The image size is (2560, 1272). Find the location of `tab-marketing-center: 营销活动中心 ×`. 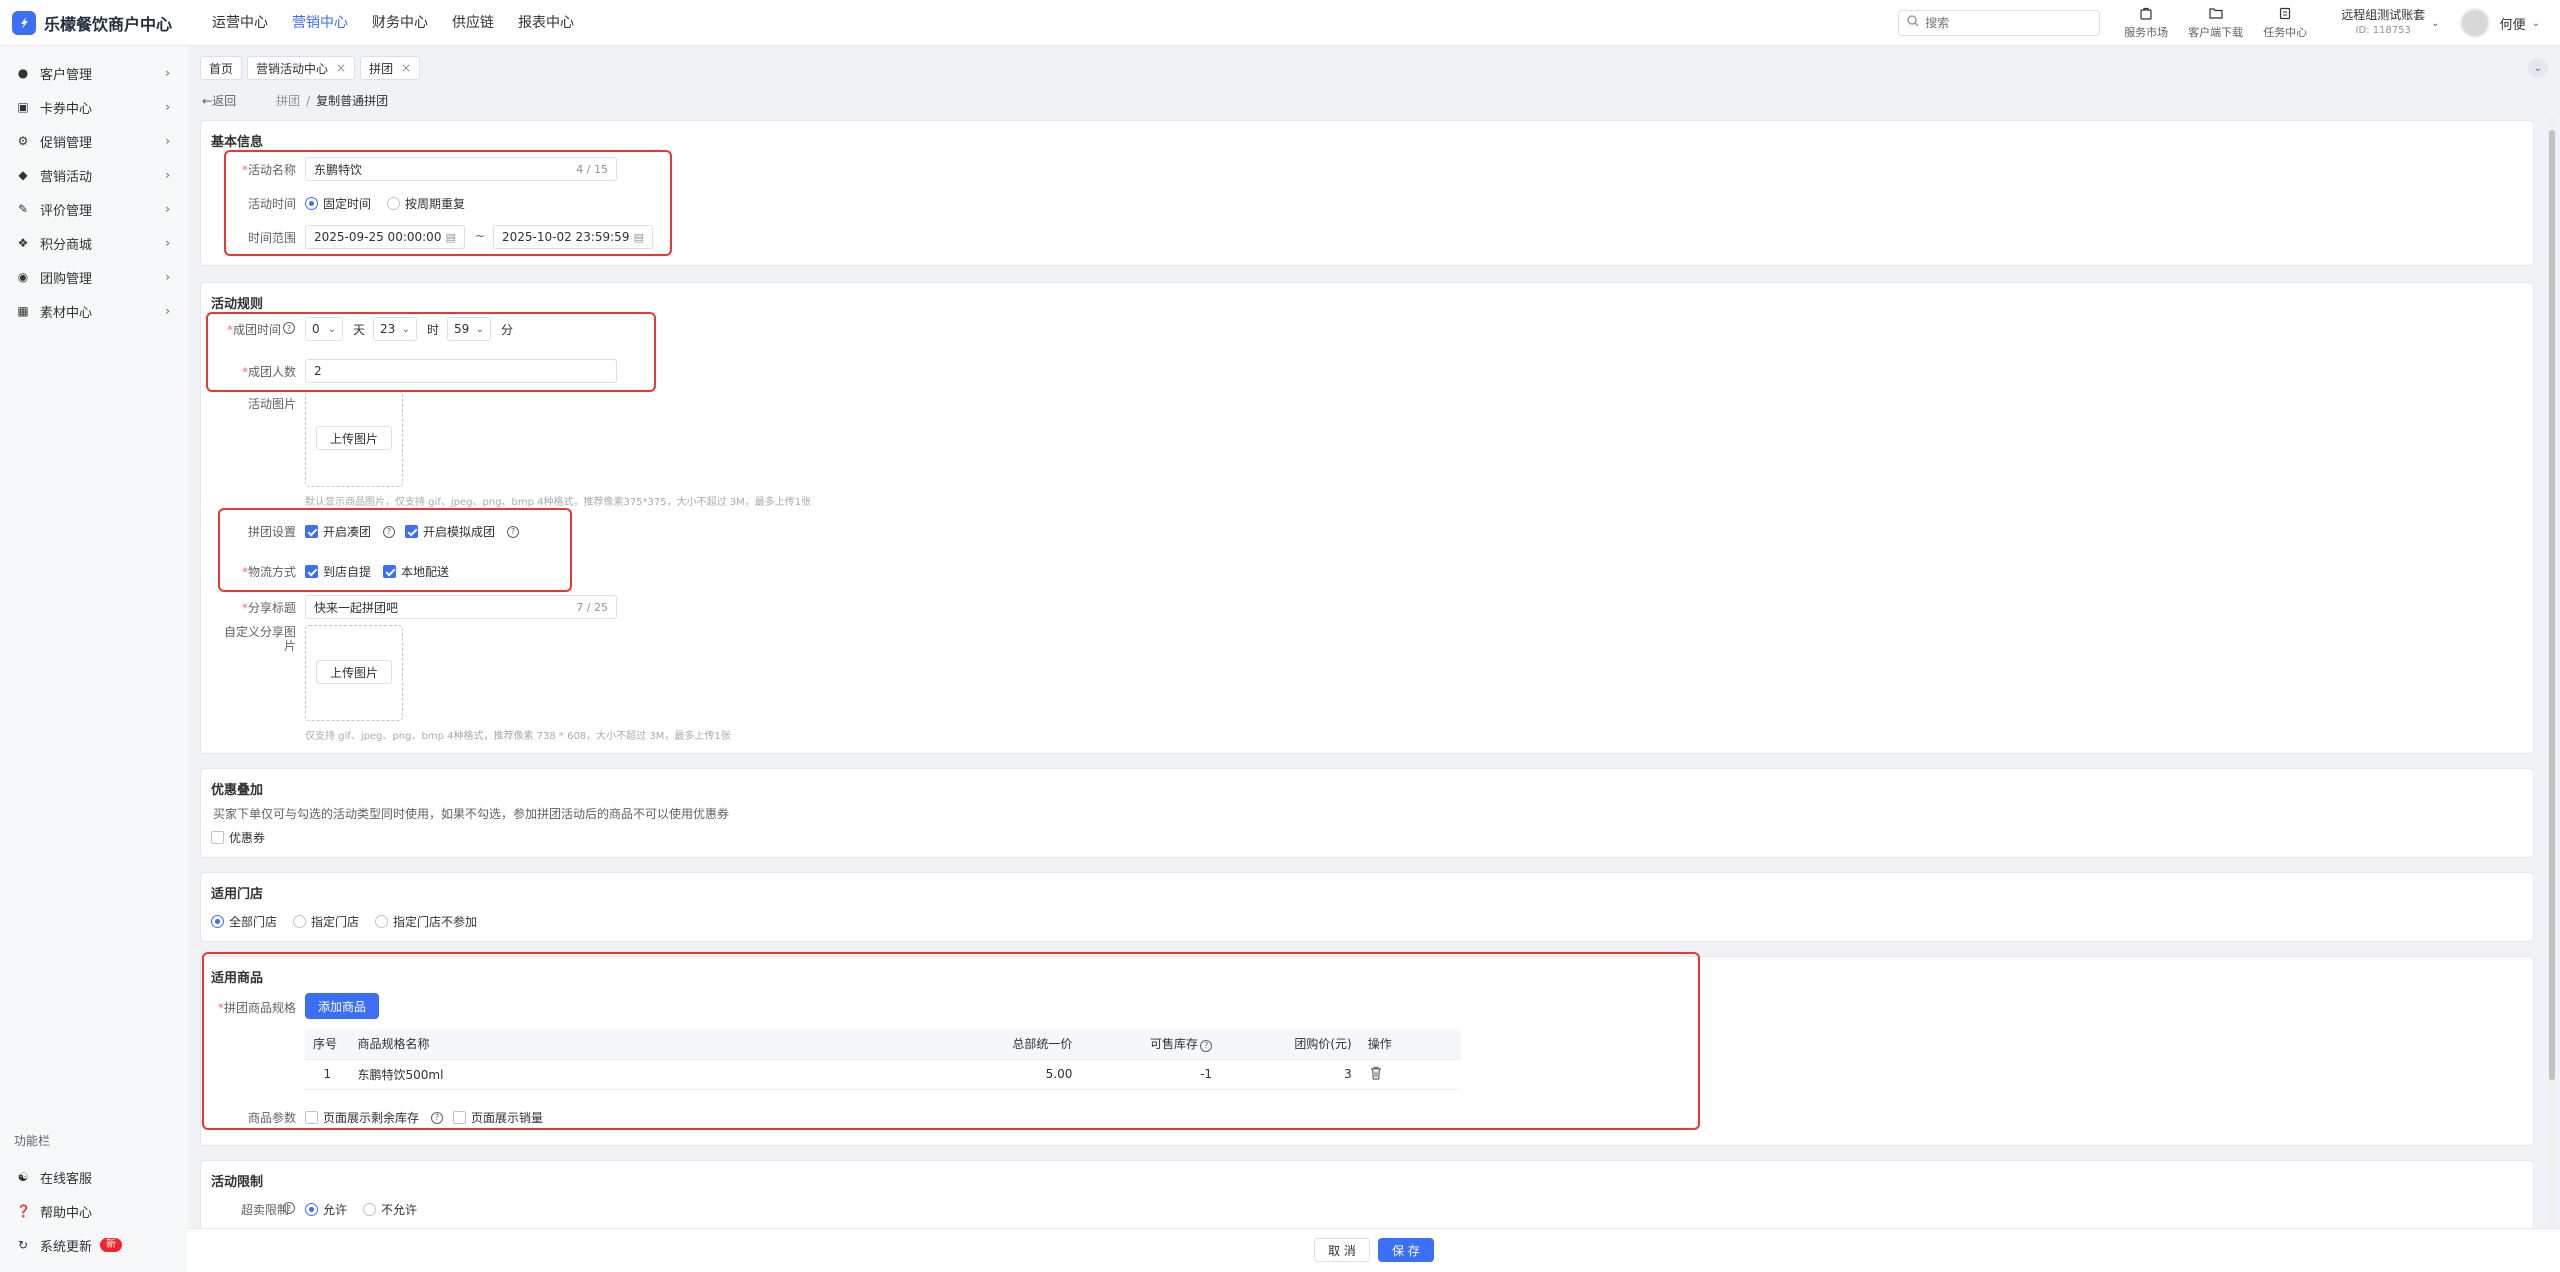

tab-marketing-center: 营销活动中心 × is located at coordinates (301, 68).